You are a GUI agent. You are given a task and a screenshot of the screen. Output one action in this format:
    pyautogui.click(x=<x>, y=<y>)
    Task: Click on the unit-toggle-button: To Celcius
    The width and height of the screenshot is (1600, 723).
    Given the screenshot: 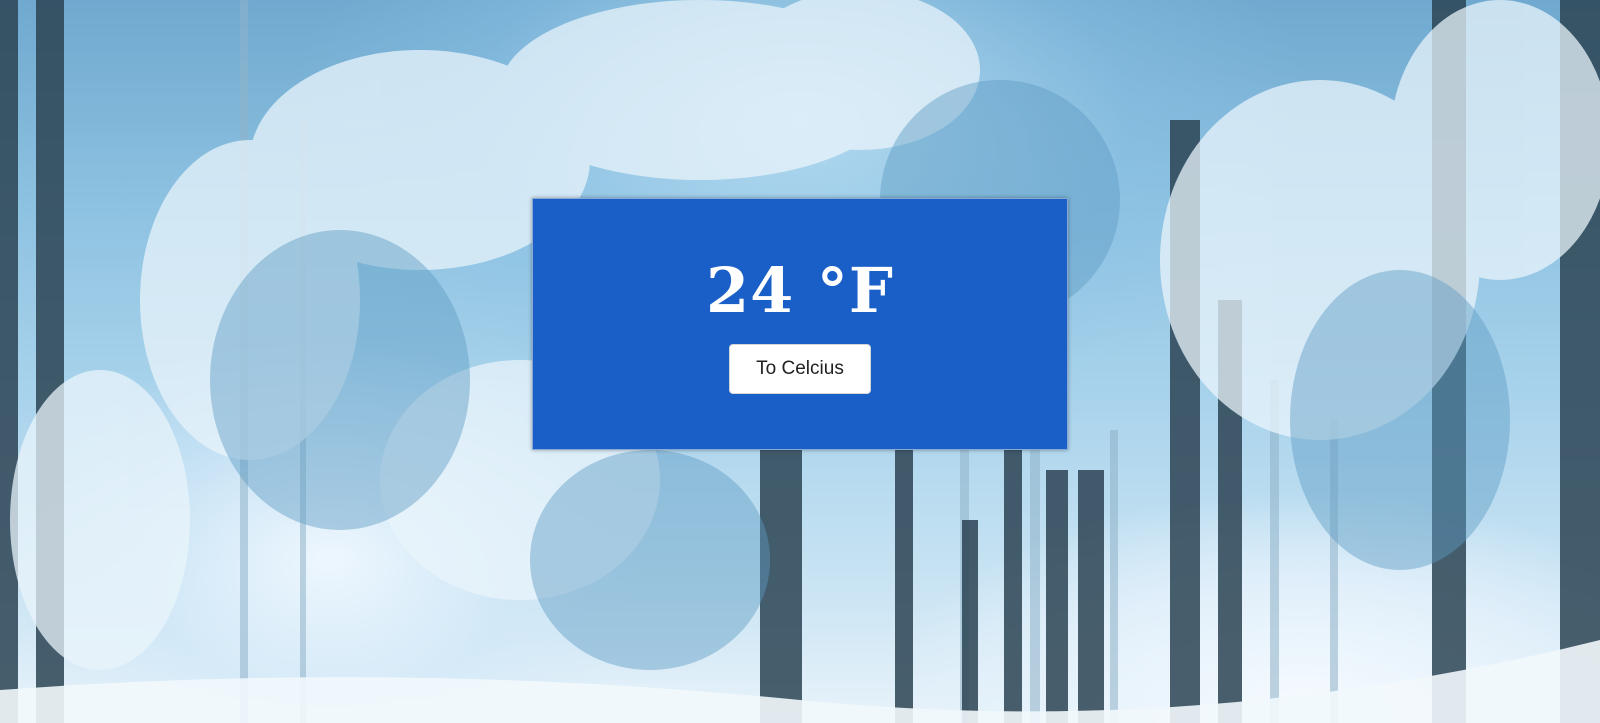 What is the action you would take?
    pyautogui.click(x=800, y=369)
    